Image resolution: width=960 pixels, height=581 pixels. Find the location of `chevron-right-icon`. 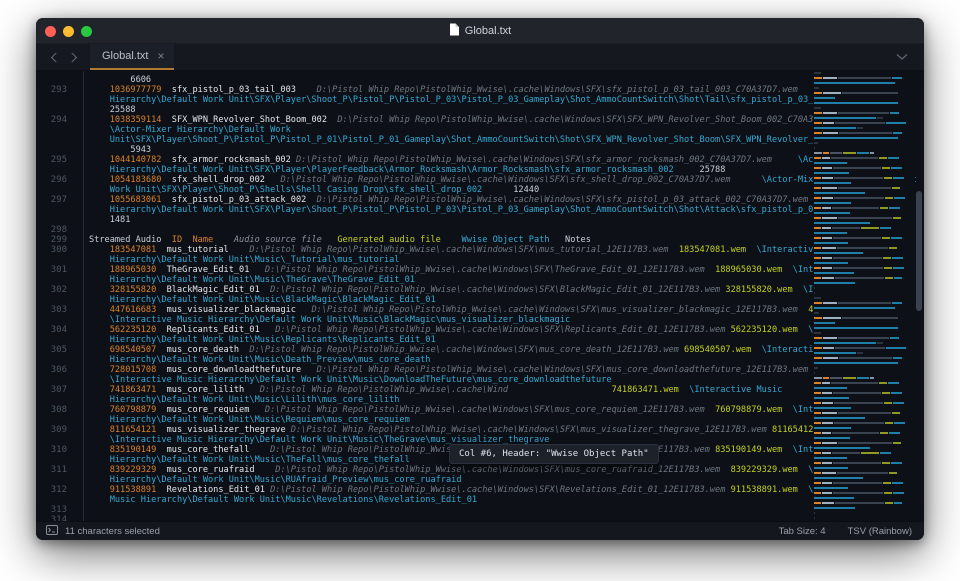

chevron-right-icon is located at coordinates (74, 57).